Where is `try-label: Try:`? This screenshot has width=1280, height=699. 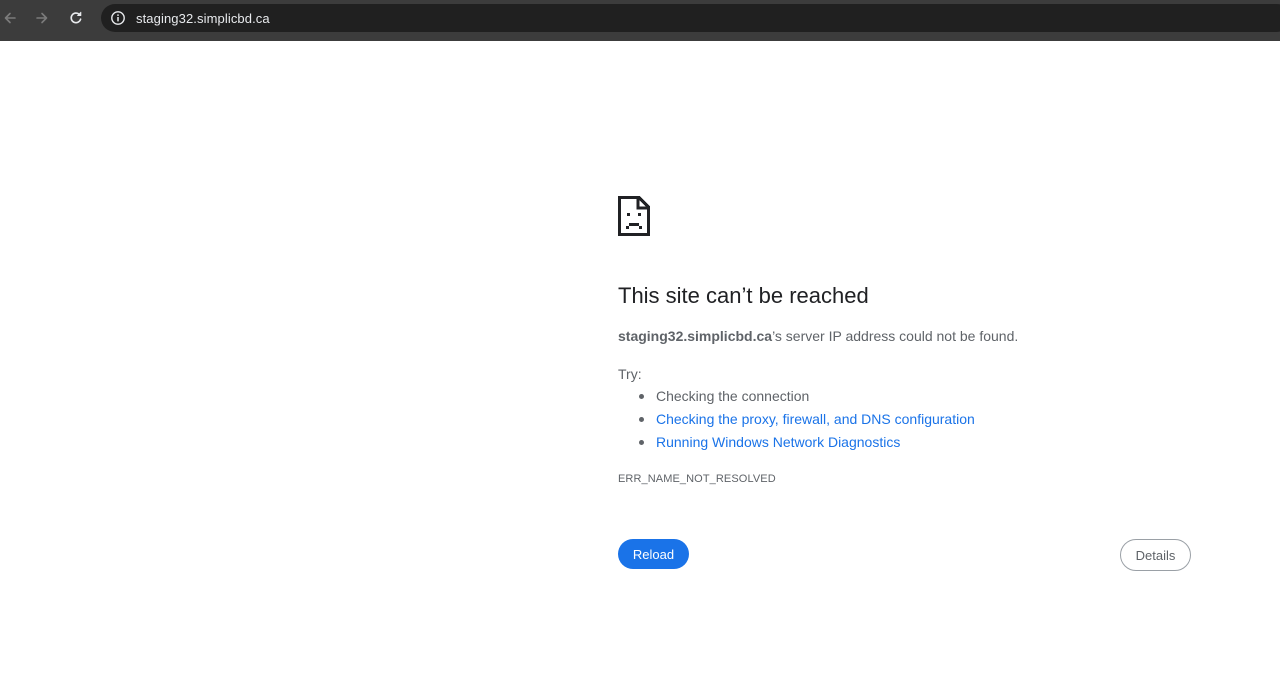
try-label: Try: is located at coordinates (630, 374).